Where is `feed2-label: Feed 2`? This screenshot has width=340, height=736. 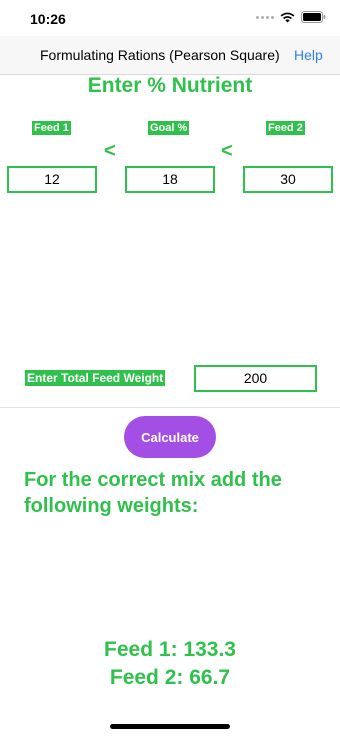
feed2-label: Feed 2 is located at coordinates (285, 128).